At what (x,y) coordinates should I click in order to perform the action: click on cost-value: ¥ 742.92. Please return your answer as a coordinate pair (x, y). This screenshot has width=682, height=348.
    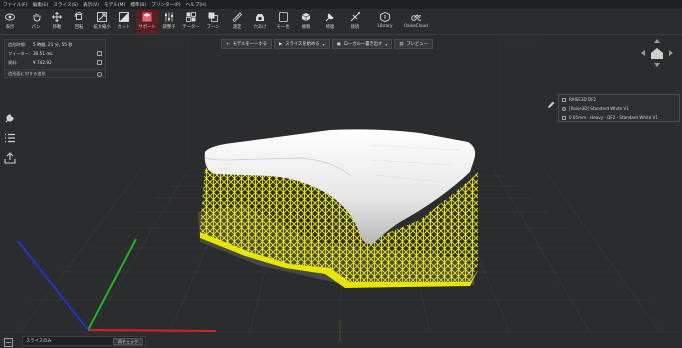
    Looking at the image, I should click on (42, 62).